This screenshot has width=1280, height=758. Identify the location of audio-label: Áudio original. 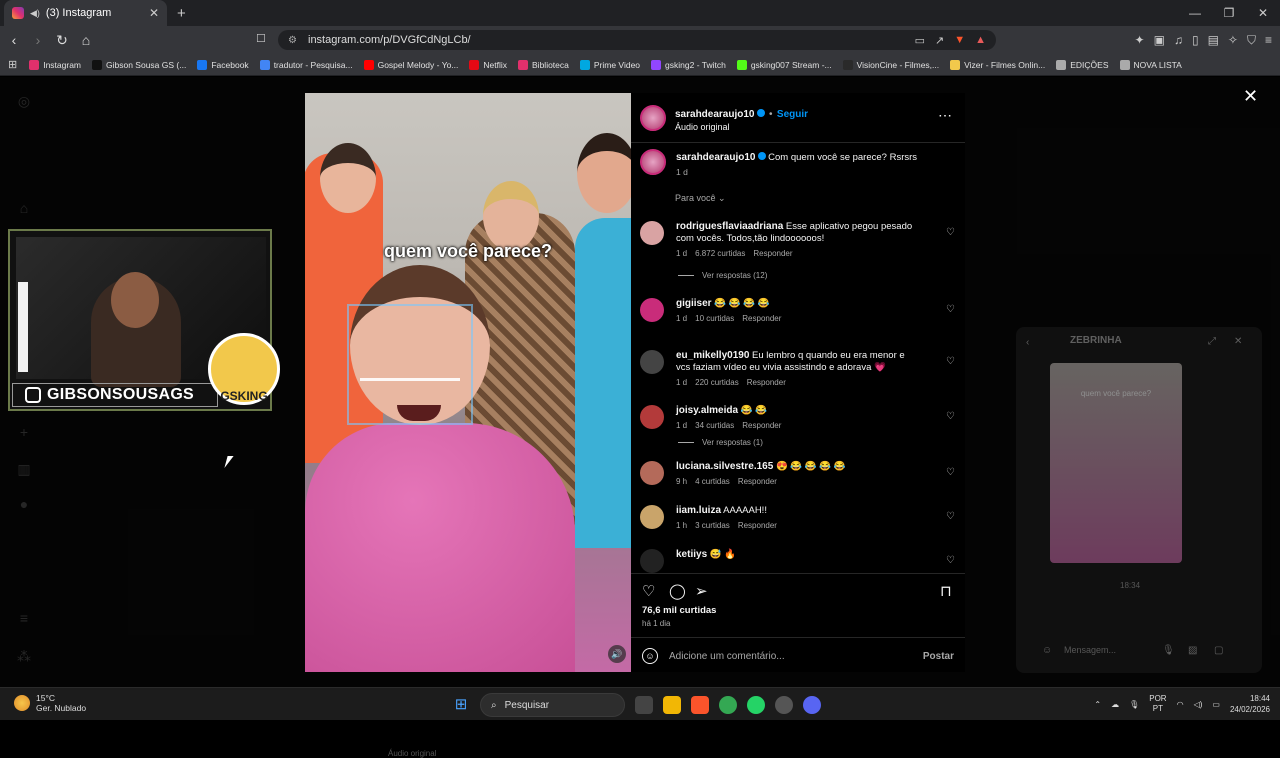
(741, 127).